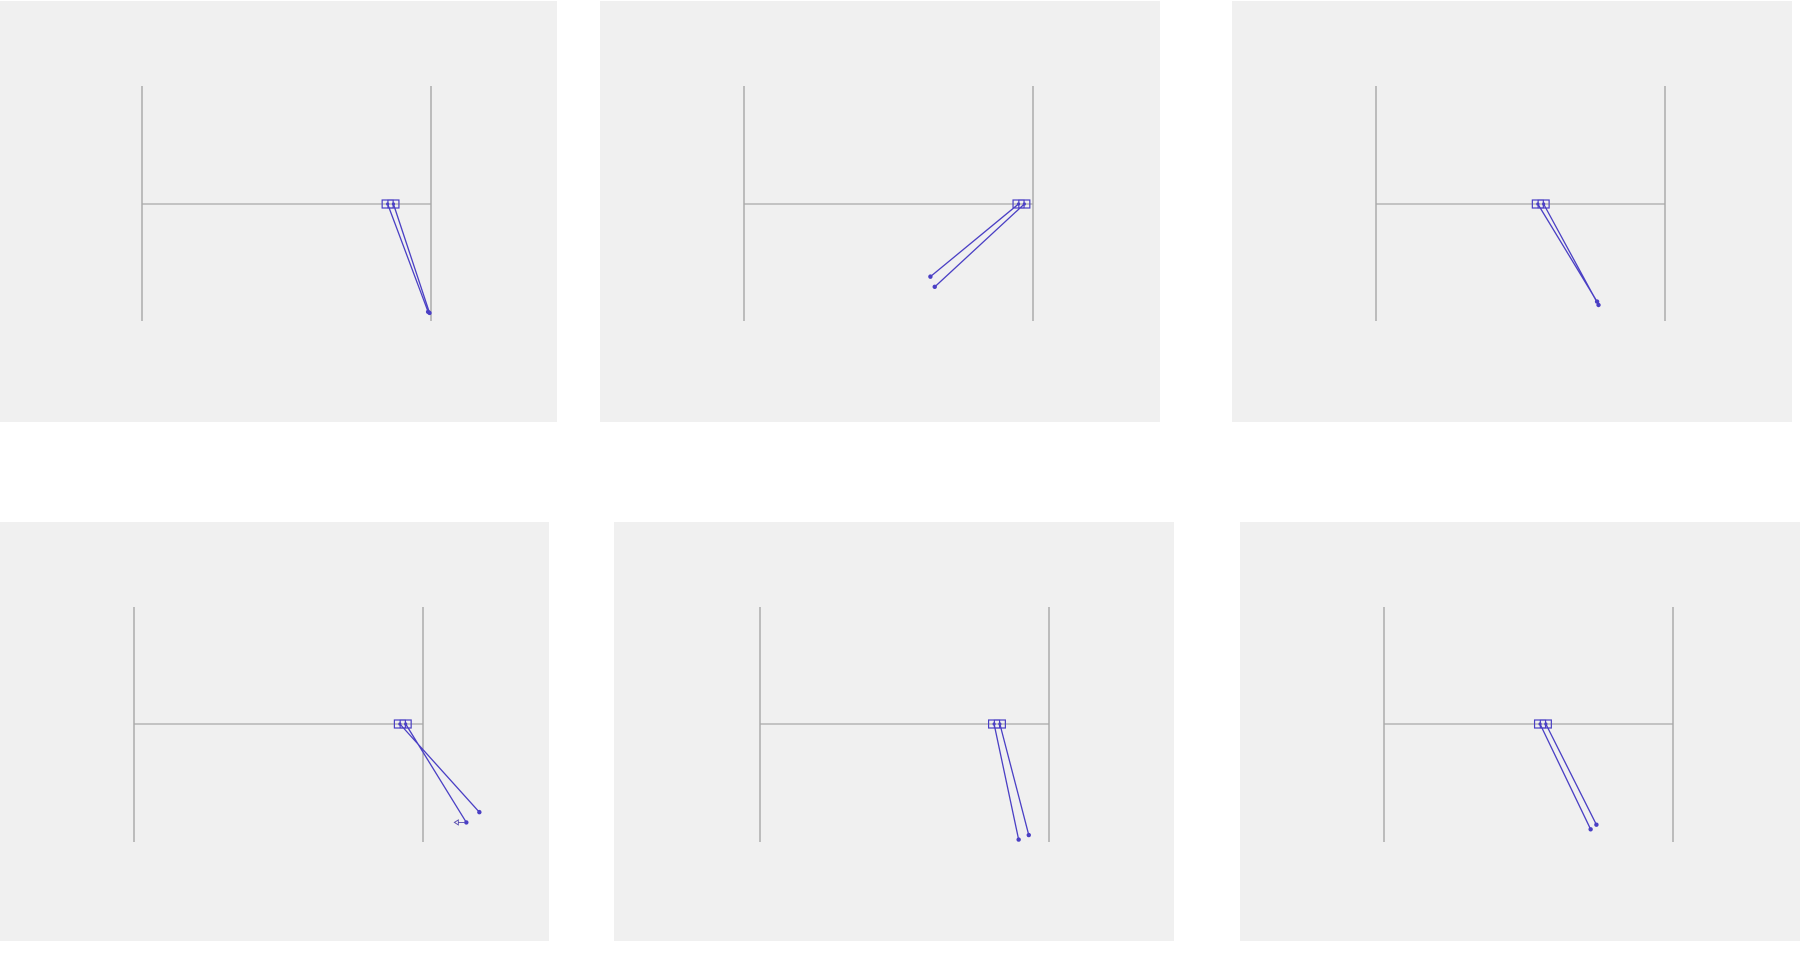  I want to click on frame-4-diagram, so click(307, 724).